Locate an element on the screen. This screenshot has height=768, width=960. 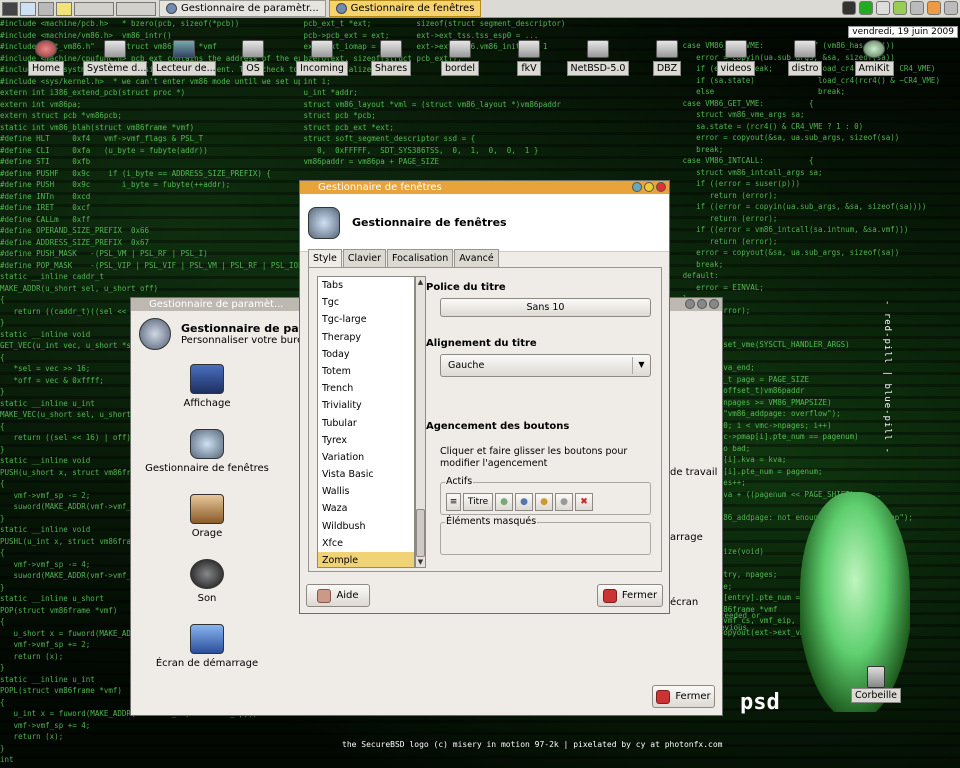
pref-item-window-manager: Gestionnaire de fenêtres is located at coordinates (207, 451).